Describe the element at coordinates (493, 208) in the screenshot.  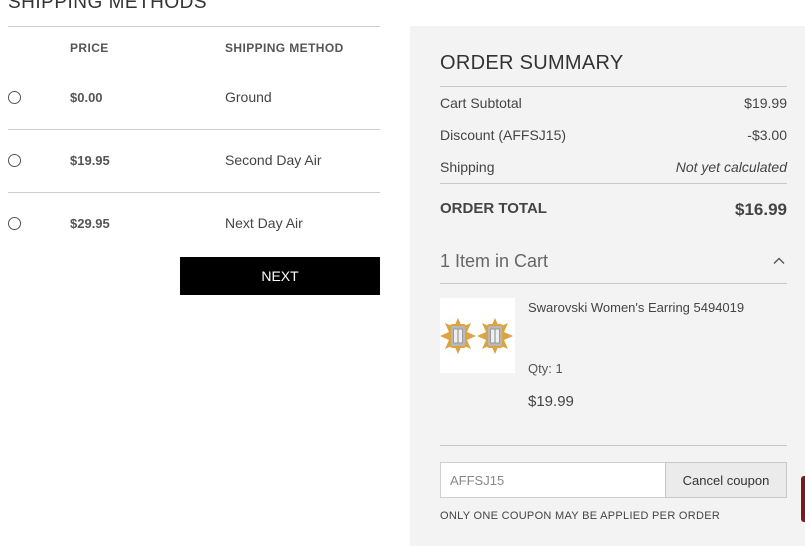
I see `order-total-label: ORDER TOTAL` at that location.